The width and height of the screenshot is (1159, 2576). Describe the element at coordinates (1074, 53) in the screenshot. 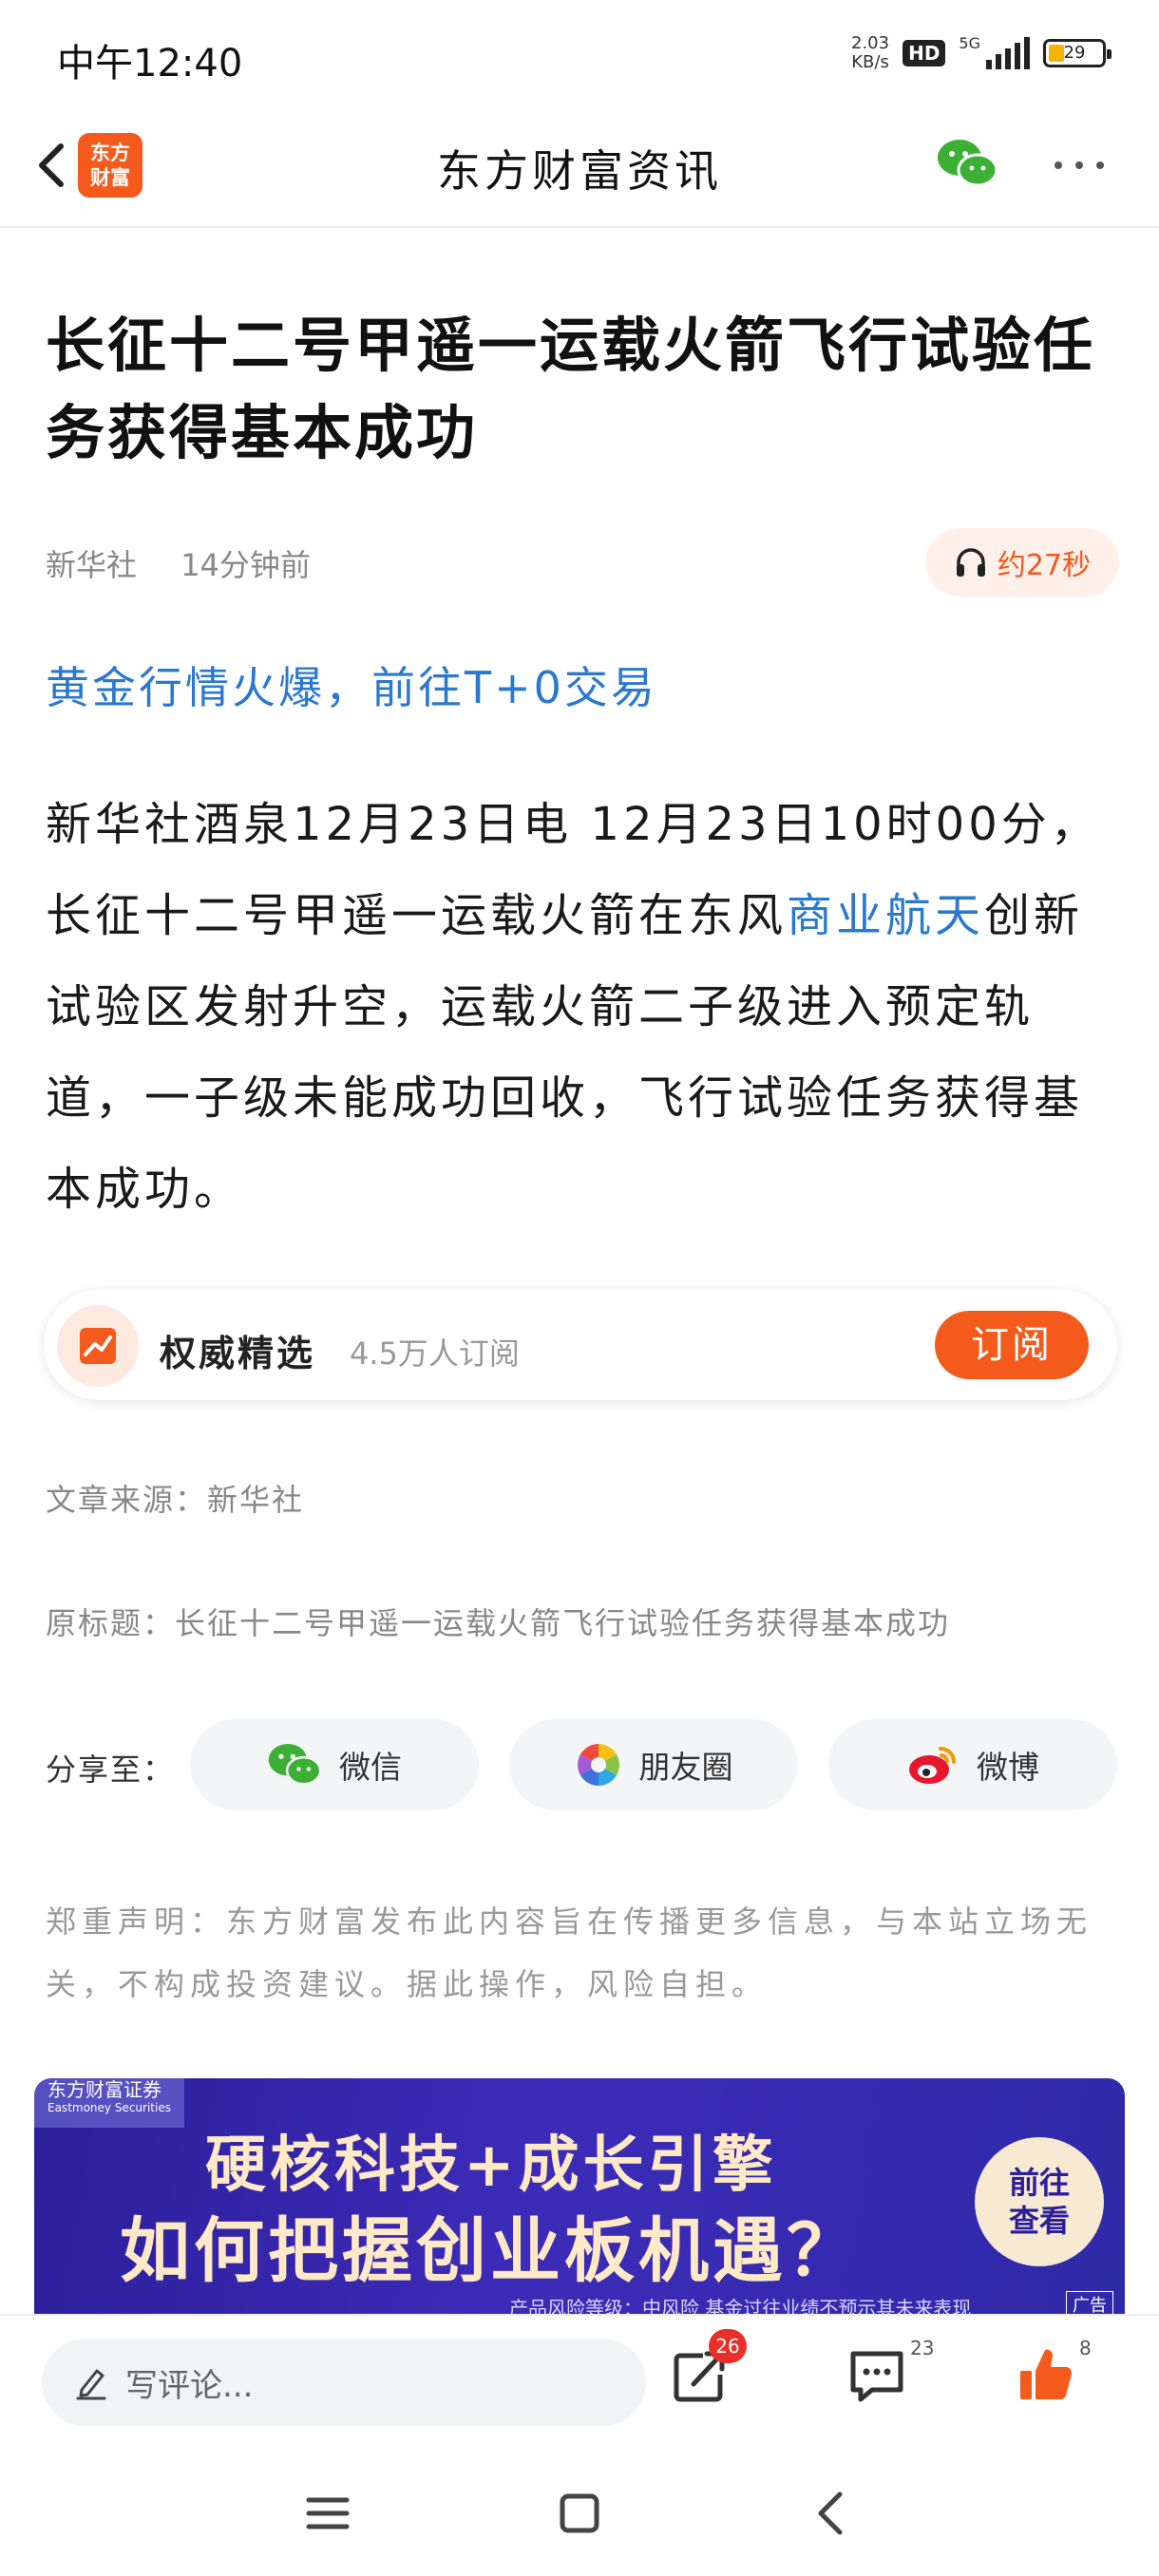

I see `battery-level: 29` at that location.